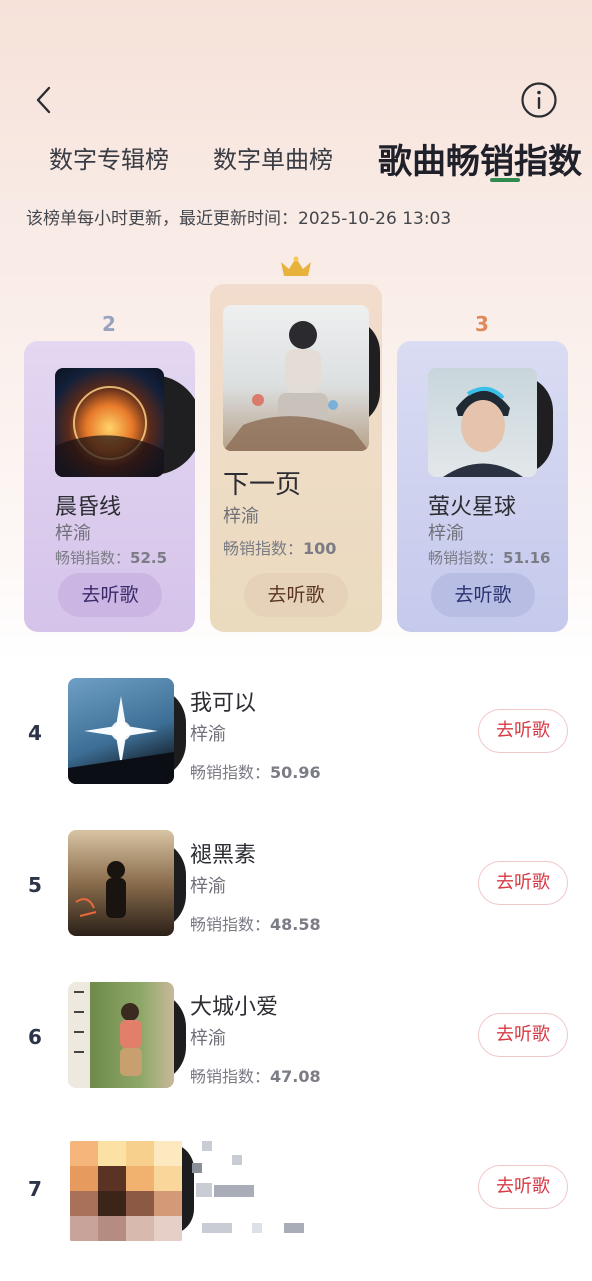  I want to click on chart-tabs: 数字专辑榜 数字单曲榜 歌曲畅销指数, so click(296, 160).